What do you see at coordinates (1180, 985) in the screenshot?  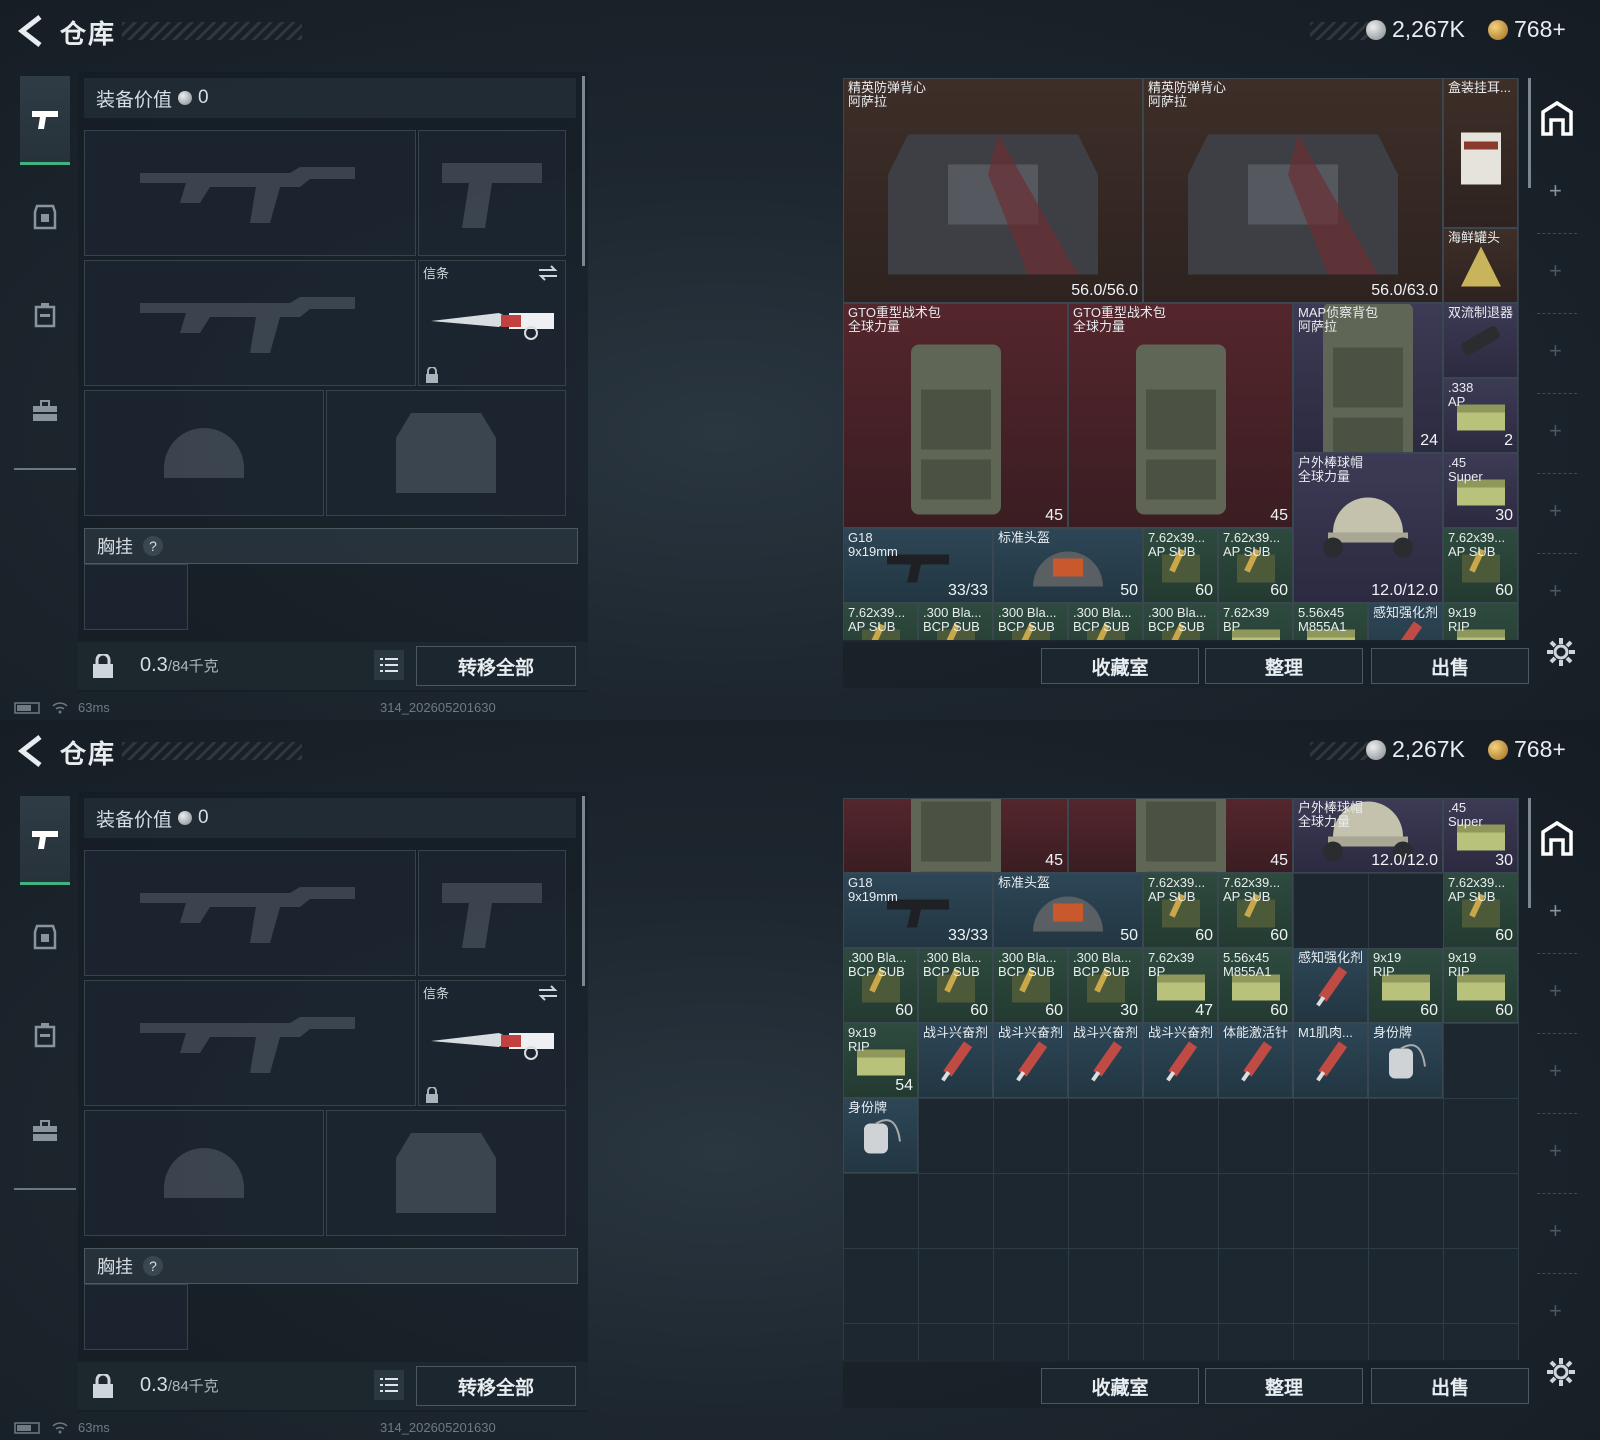 I see `stash-item: 7.62x39 BP 47` at bounding box center [1180, 985].